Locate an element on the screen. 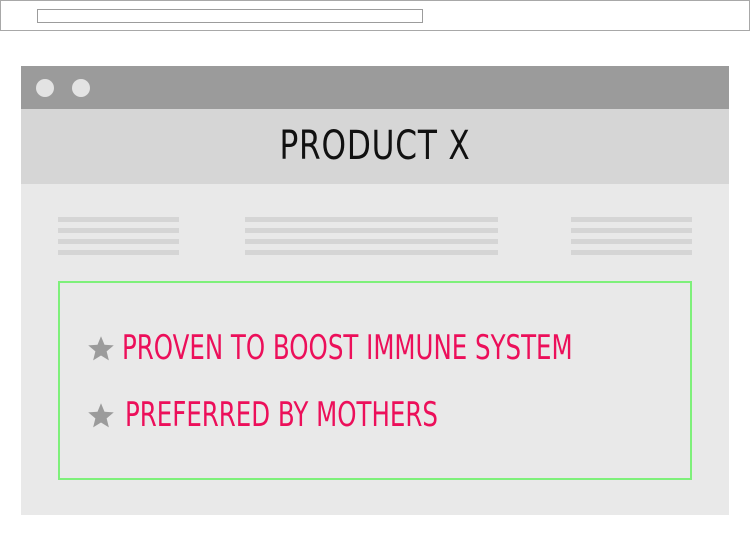  placeholder-text-block-center is located at coordinates (371, 239).